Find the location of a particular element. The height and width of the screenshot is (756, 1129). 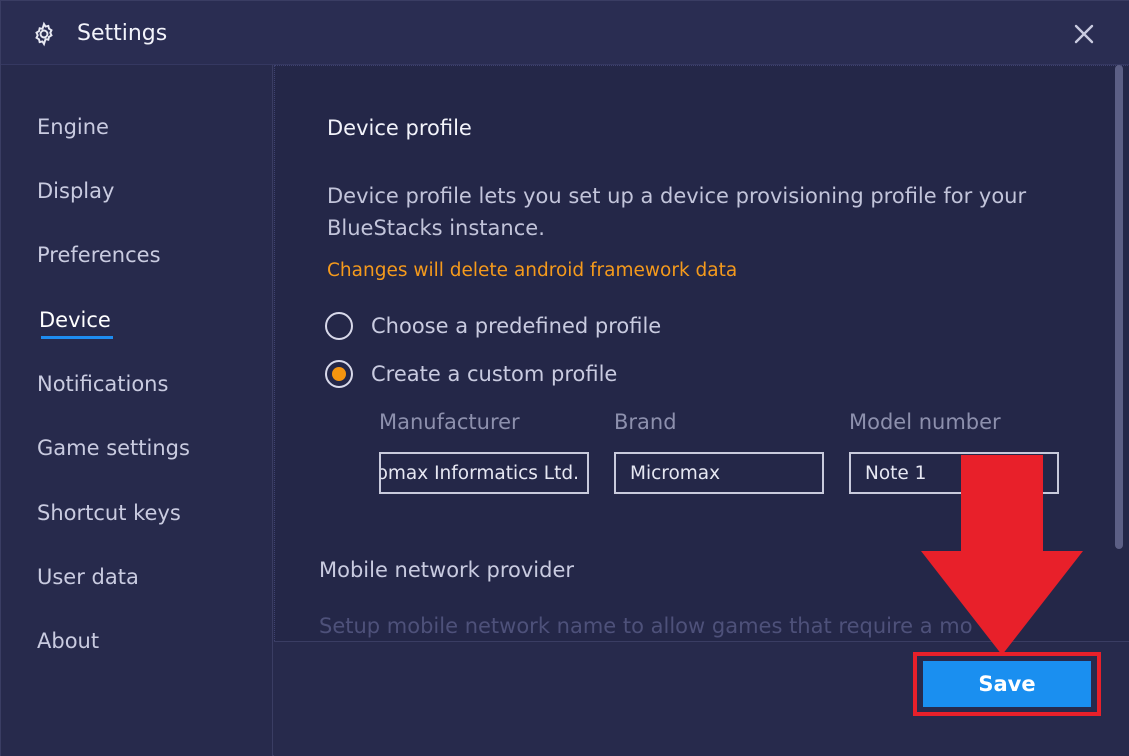

manufacturer-label: Manufacturer is located at coordinates (449, 422).